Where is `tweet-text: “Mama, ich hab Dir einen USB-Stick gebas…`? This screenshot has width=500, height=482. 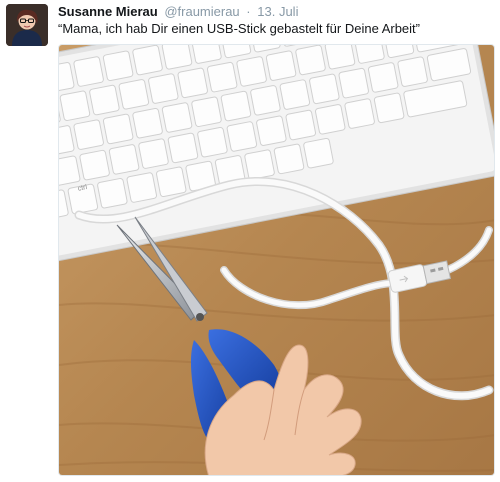
tweet-text: “Mama, ich hab Dir einen USB-Stick gebas… is located at coordinates (239, 28).